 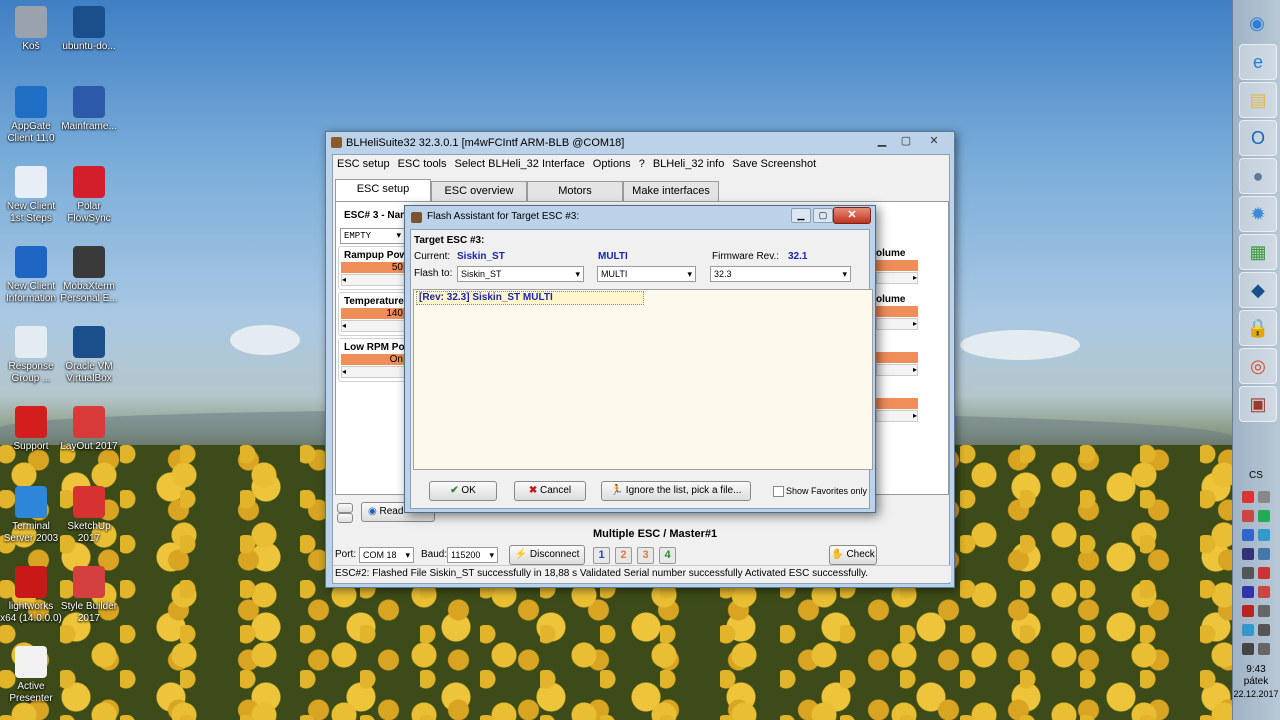 What do you see at coordinates (520, 274) in the screenshot?
I see `flash-to-select: Siskin_ST` at bounding box center [520, 274].